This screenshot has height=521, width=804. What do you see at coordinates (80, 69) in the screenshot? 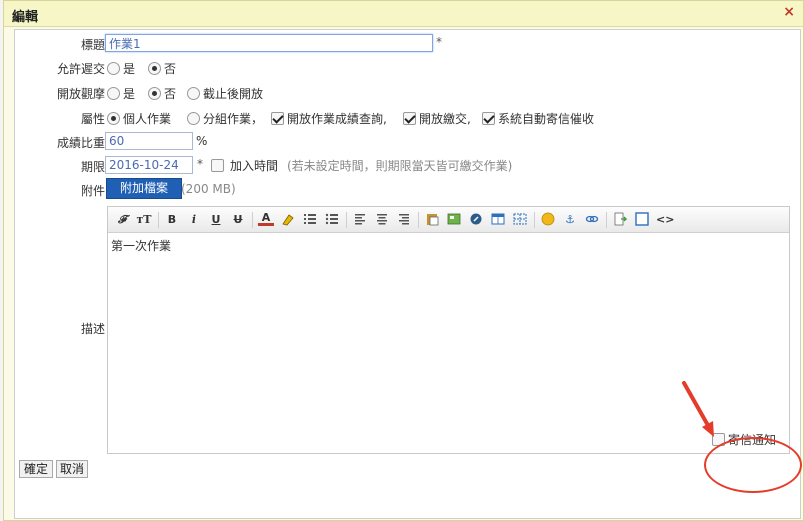
I see `late-label: 允許遲交` at bounding box center [80, 69].